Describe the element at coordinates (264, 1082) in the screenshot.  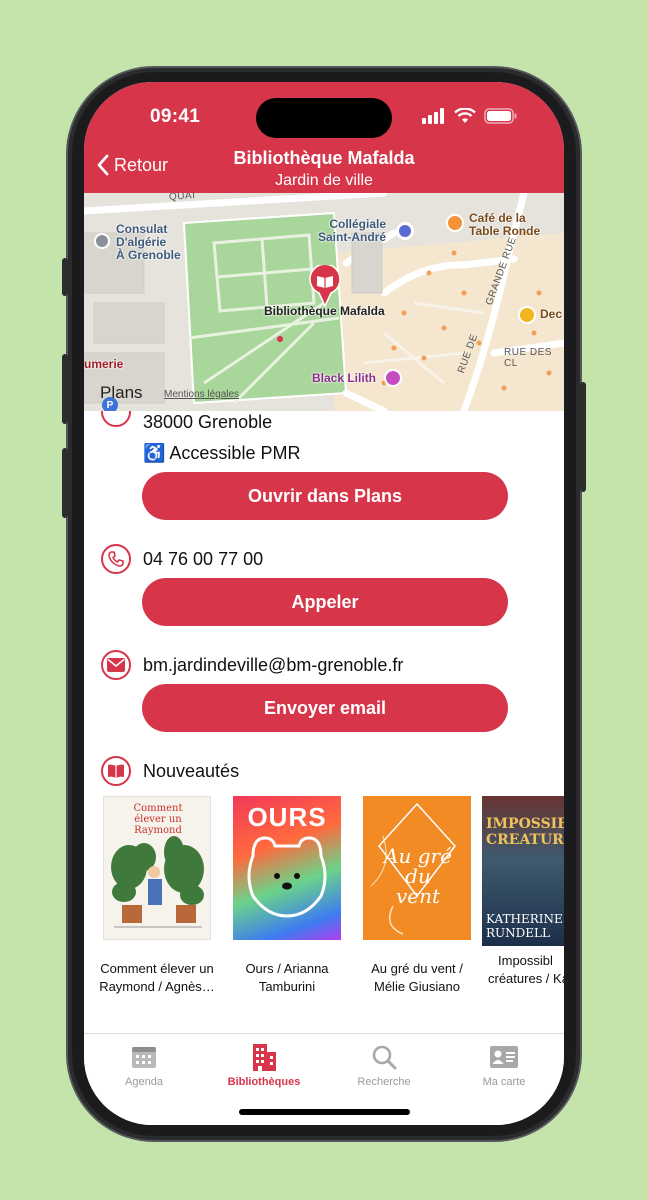
I see `tab-bibliotheques-label: Bibliothèques` at that location.